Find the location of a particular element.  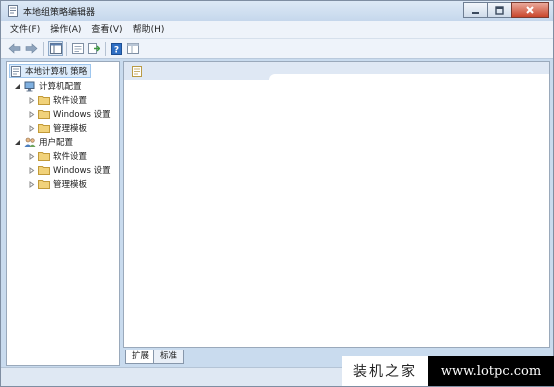

watermark-site-name: 装机之家 is located at coordinates (385, 371).